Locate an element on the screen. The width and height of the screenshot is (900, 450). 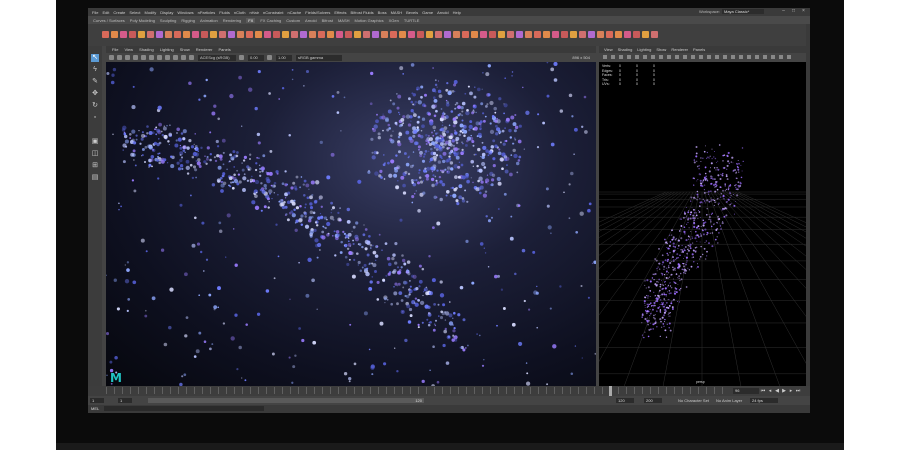
viewport-menu-shading: Shading is located at coordinates (146, 49).